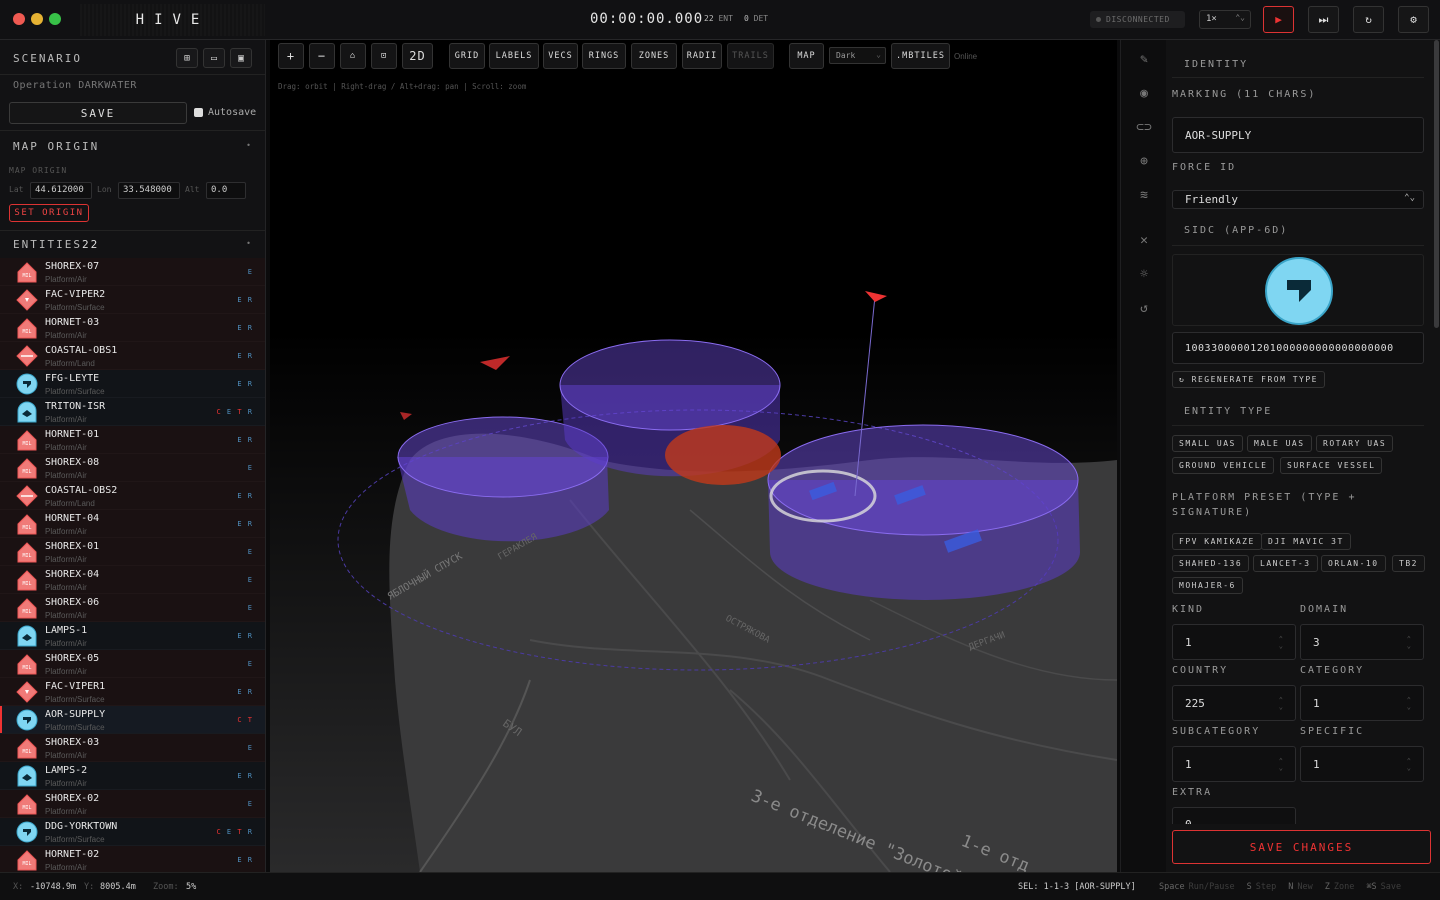 The width and height of the screenshot is (1440, 900). Describe the element at coordinates (132, 692) in the screenshot. I see `entity-row: FAC-VIPER1 Platform/Surface E R` at that location.